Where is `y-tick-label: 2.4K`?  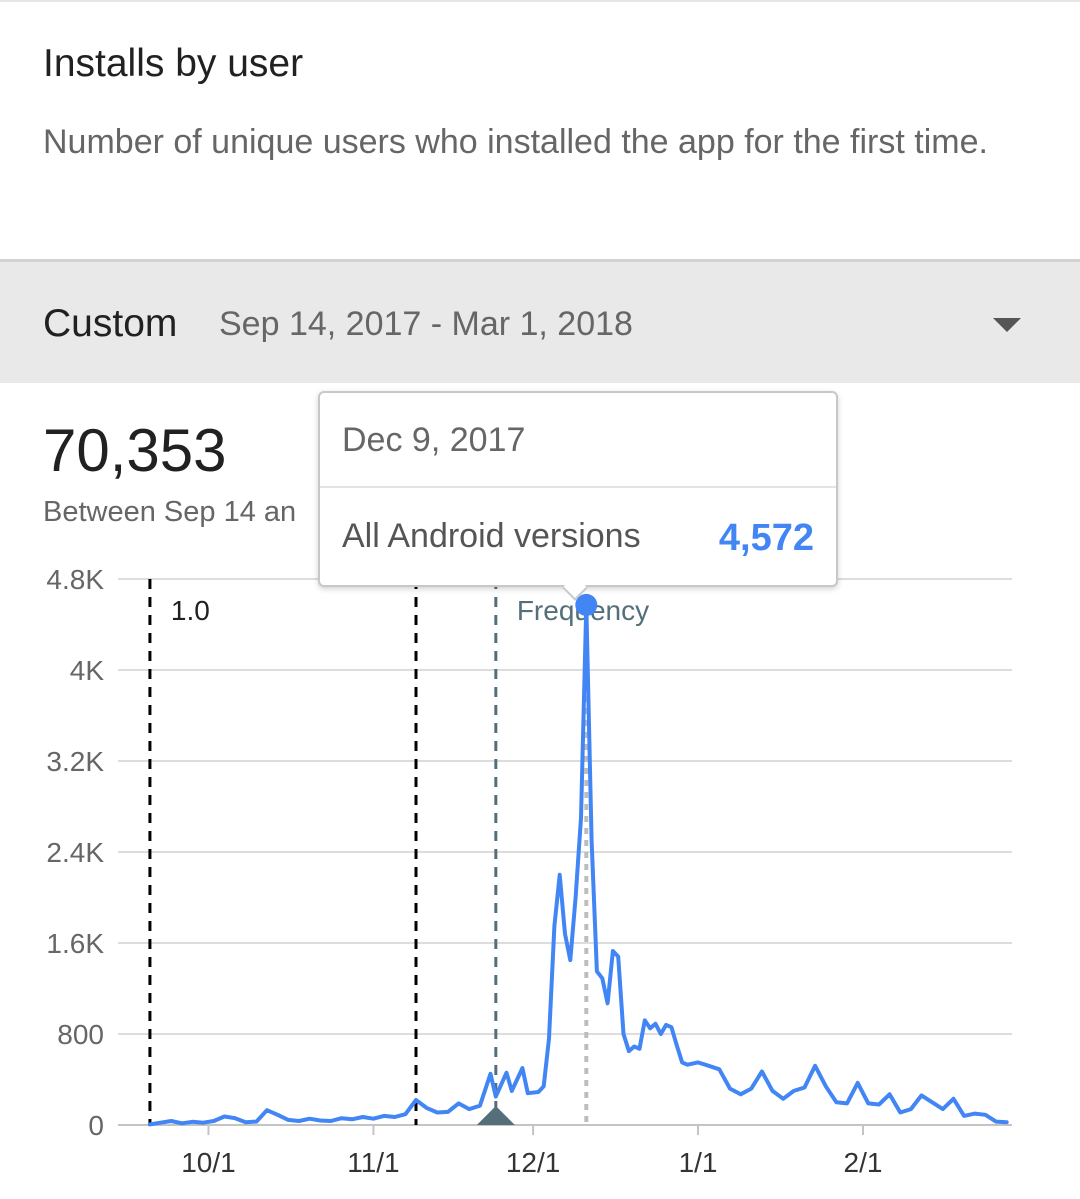 y-tick-label: 2.4K is located at coordinates (75, 852).